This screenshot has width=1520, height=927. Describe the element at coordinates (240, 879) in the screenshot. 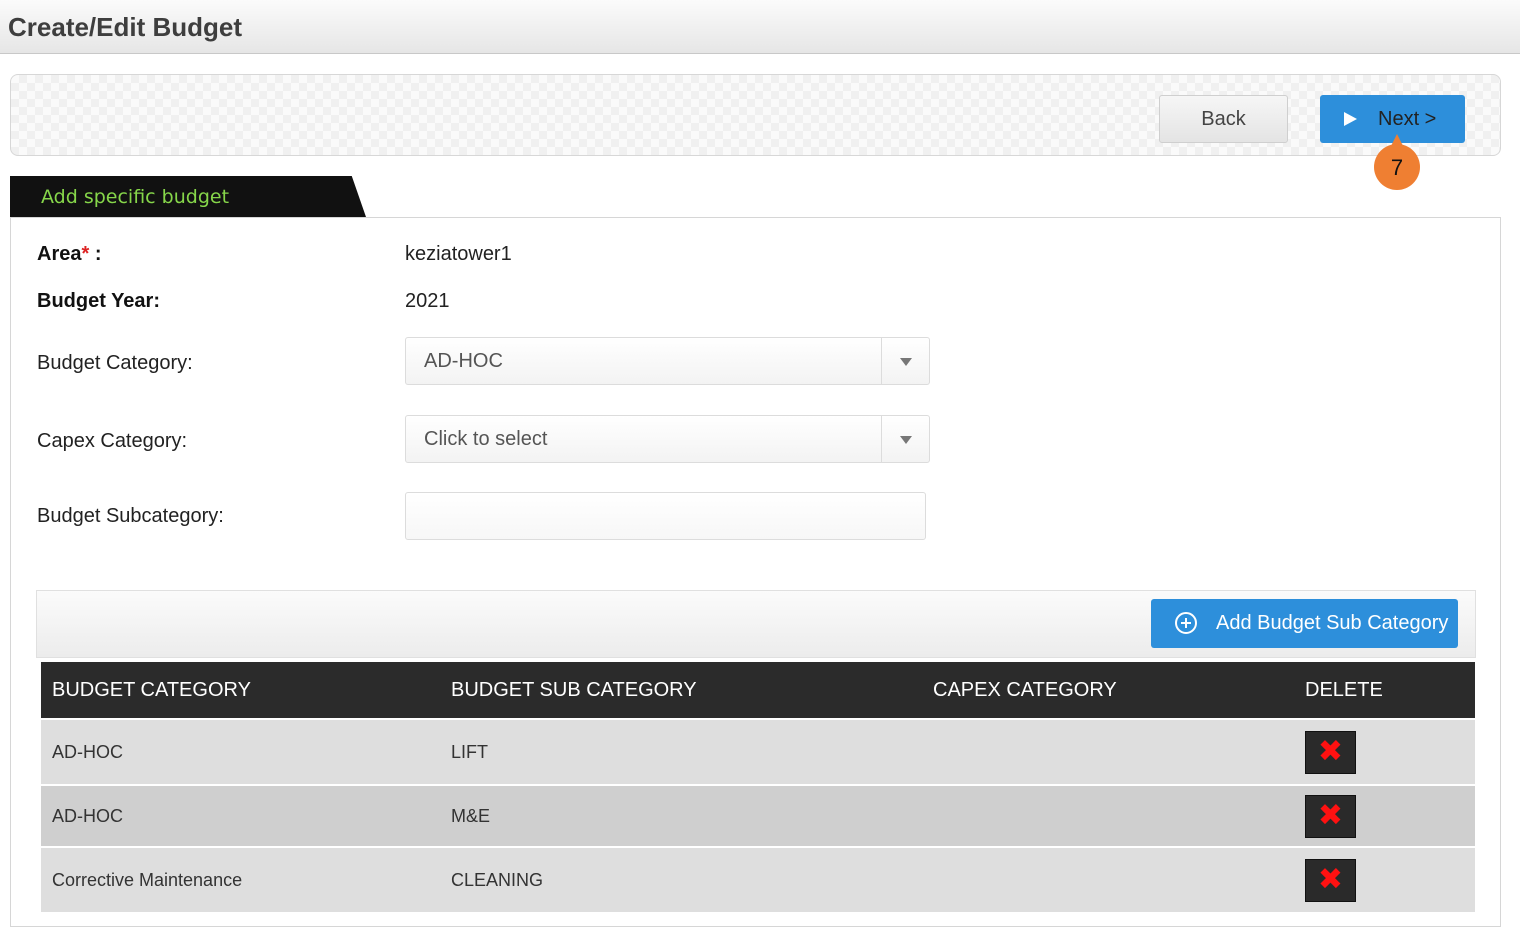

I see `cell-budget-category: Corrective Maintenance` at that location.